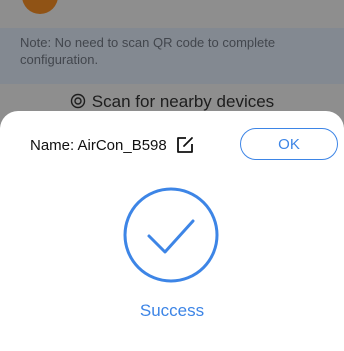 The height and width of the screenshot is (351, 344). I want to click on success-status-text: Success, so click(172, 310).